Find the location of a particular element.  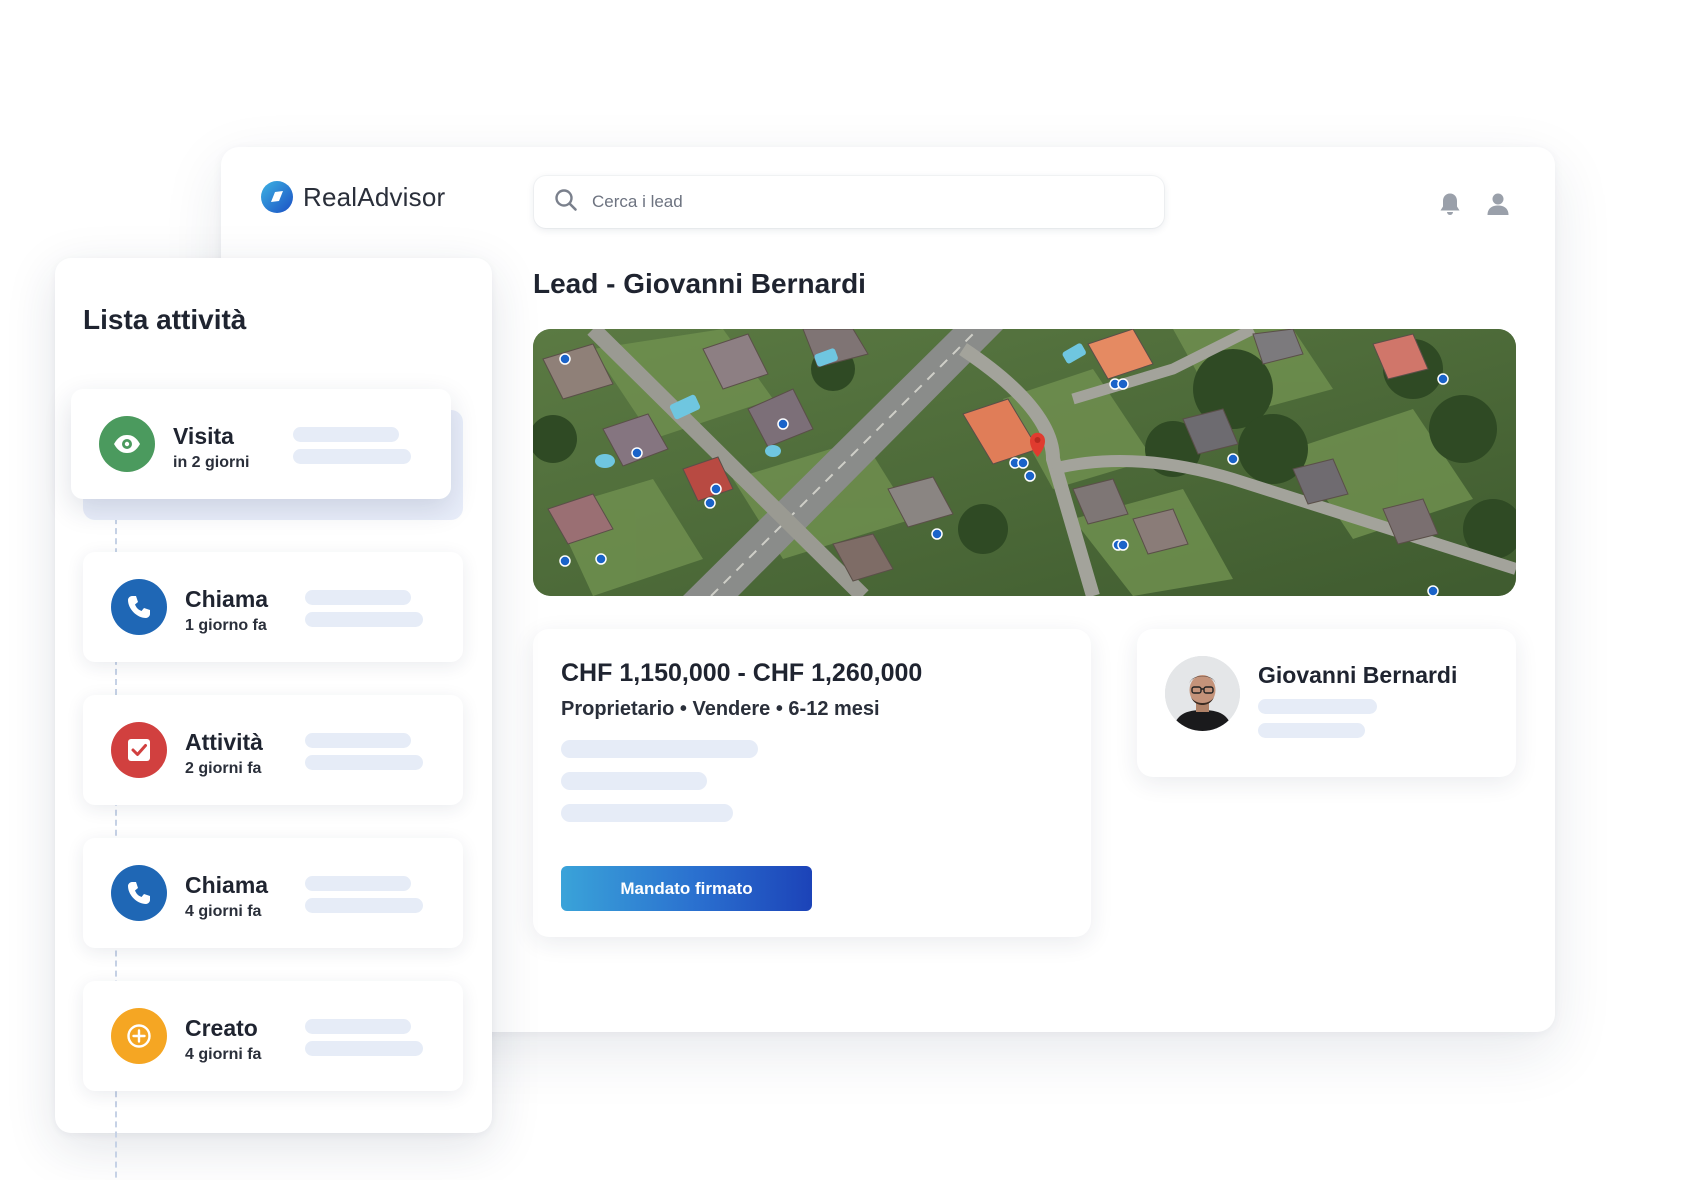

activity-label: Attività is located at coordinates (224, 742).